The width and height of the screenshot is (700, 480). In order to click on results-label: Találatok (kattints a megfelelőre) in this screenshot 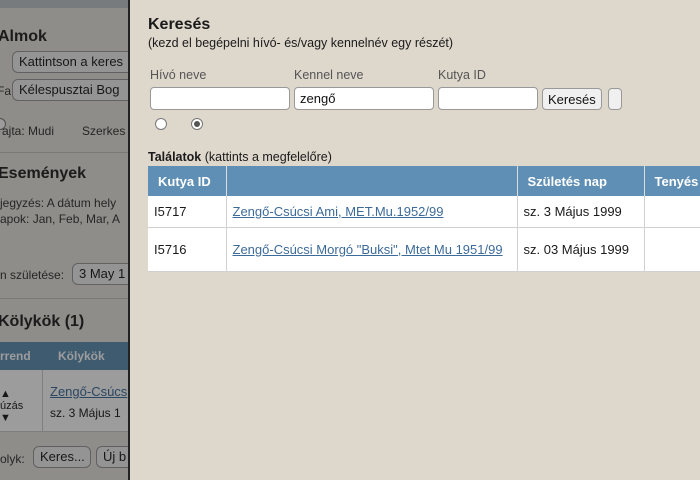, I will do `click(240, 157)`.